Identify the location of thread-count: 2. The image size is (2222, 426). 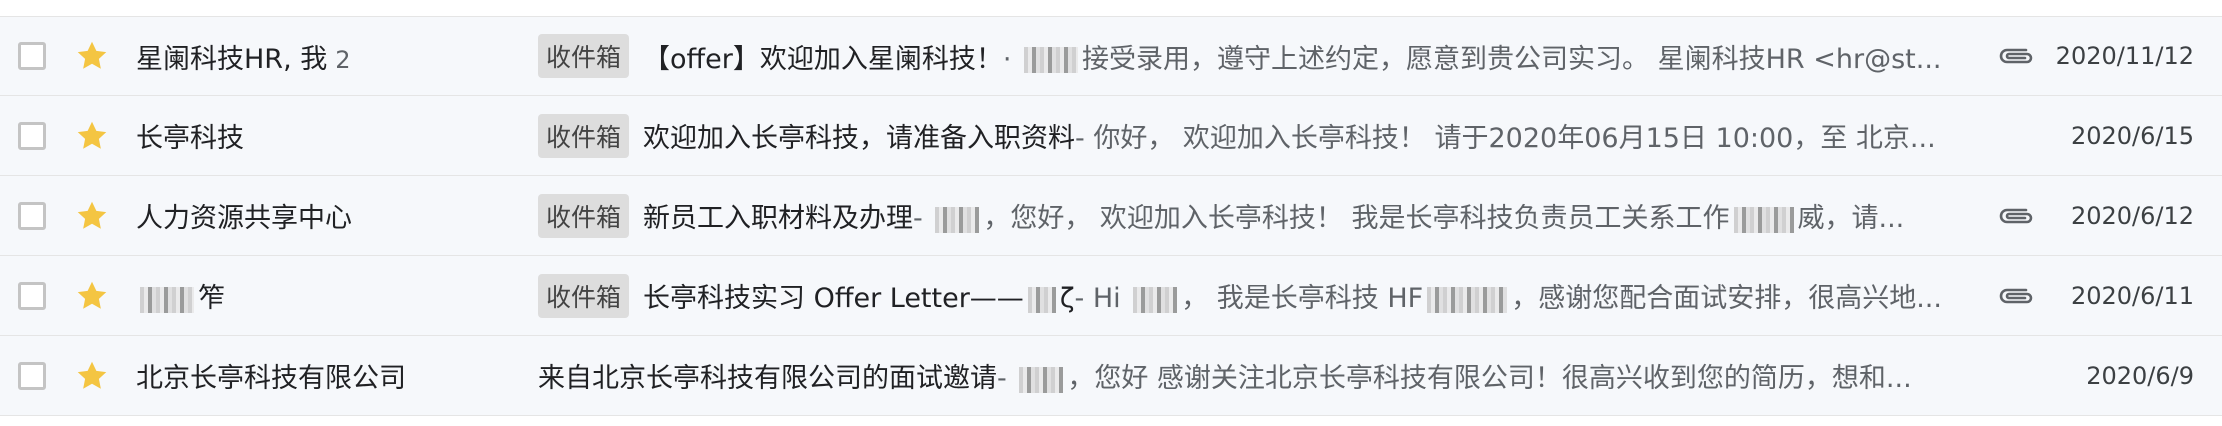
(343, 59).